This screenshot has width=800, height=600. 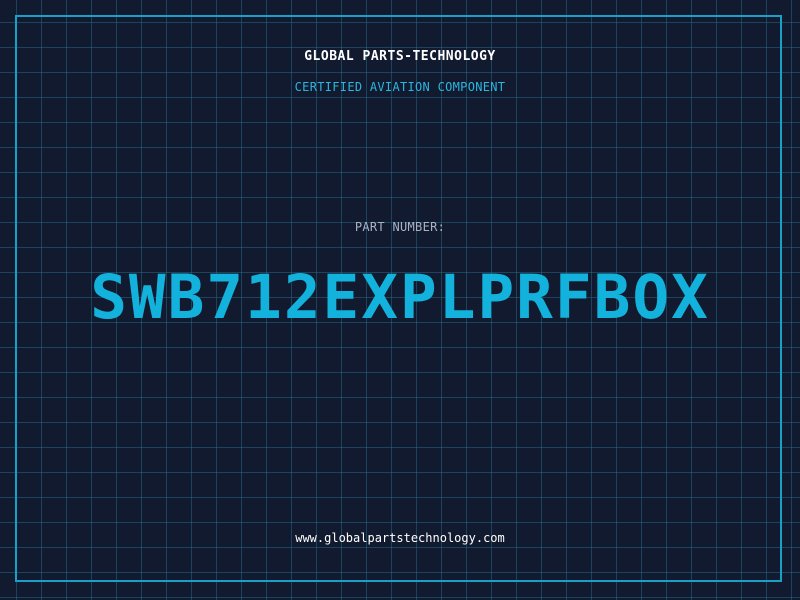 I want to click on part-number-value: SWB712EXPLPRFBOX, so click(x=400, y=297).